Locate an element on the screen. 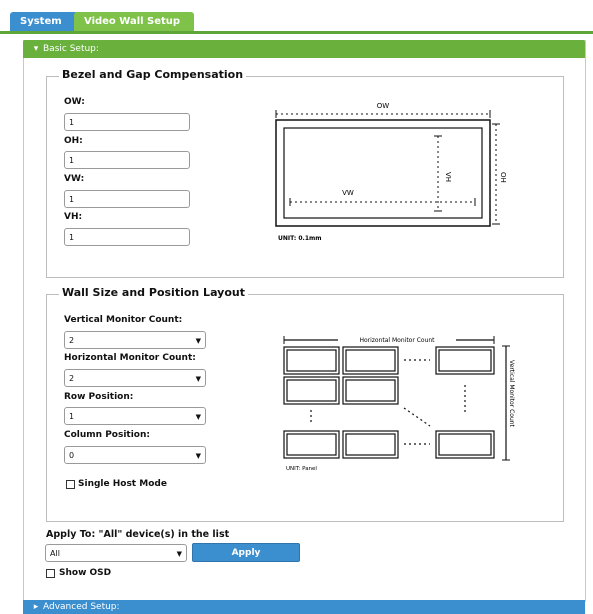  advanced-setup-header: ▸ Advanced Setup: is located at coordinates (304, 607).